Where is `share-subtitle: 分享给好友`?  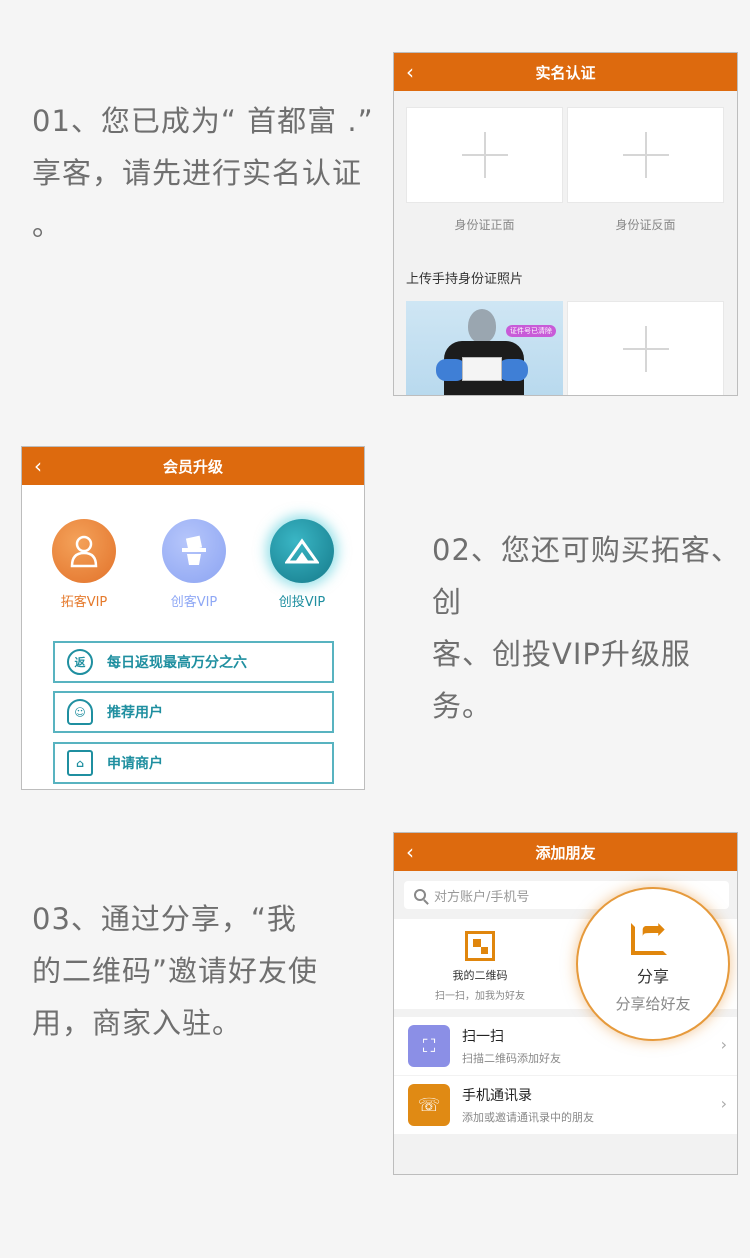
share-subtitle: 分享给好友 is located at coordinates (653, 1004).